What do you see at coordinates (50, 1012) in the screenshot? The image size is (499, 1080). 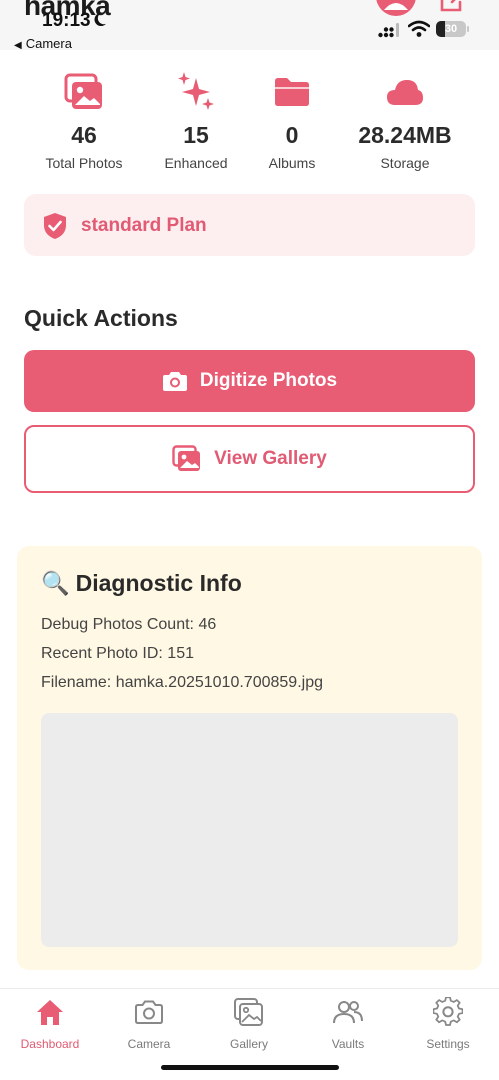 I see `home-icon` at bounding box center [50, 1012].